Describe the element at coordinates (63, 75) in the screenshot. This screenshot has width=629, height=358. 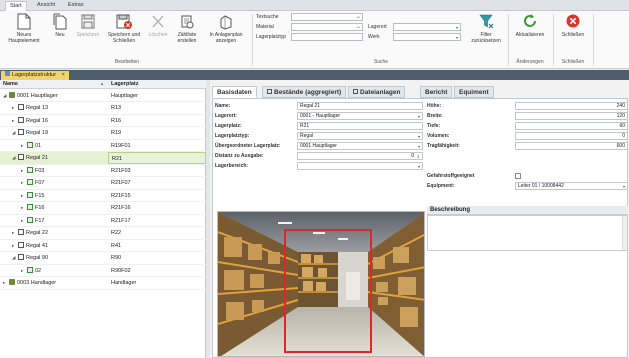
I see `close-tab-icon: ×` at that location.